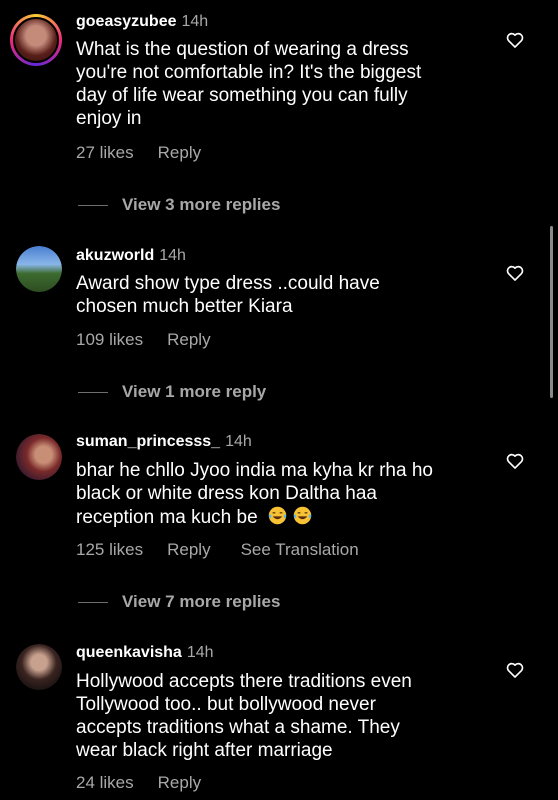 Image resolution: width=558 pixels, height=800 pixels. I want to click on username: akuzworld, so click(115, 255).